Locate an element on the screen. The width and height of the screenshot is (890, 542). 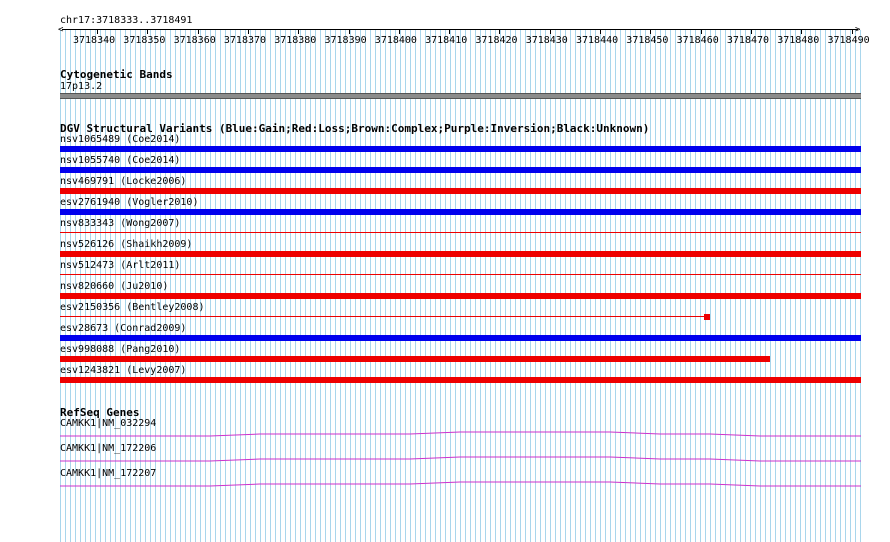
dgv-variant-label: nsv526126 (Shaikh2009) is located at coordinates (126, 245).